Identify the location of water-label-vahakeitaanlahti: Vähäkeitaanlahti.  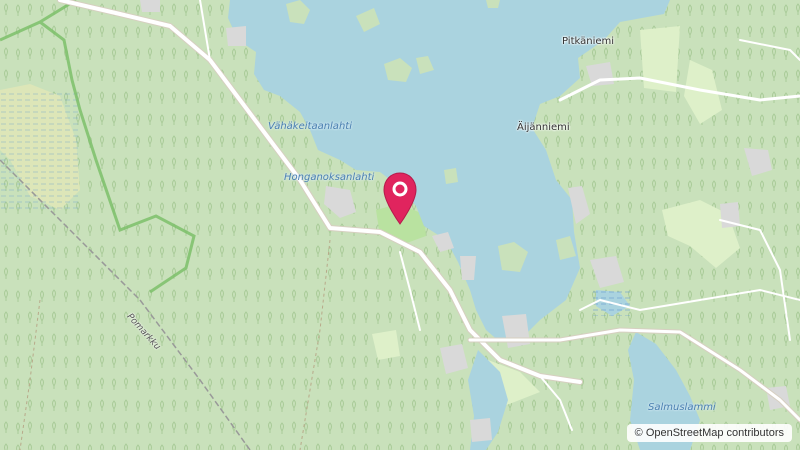
(310, 126).